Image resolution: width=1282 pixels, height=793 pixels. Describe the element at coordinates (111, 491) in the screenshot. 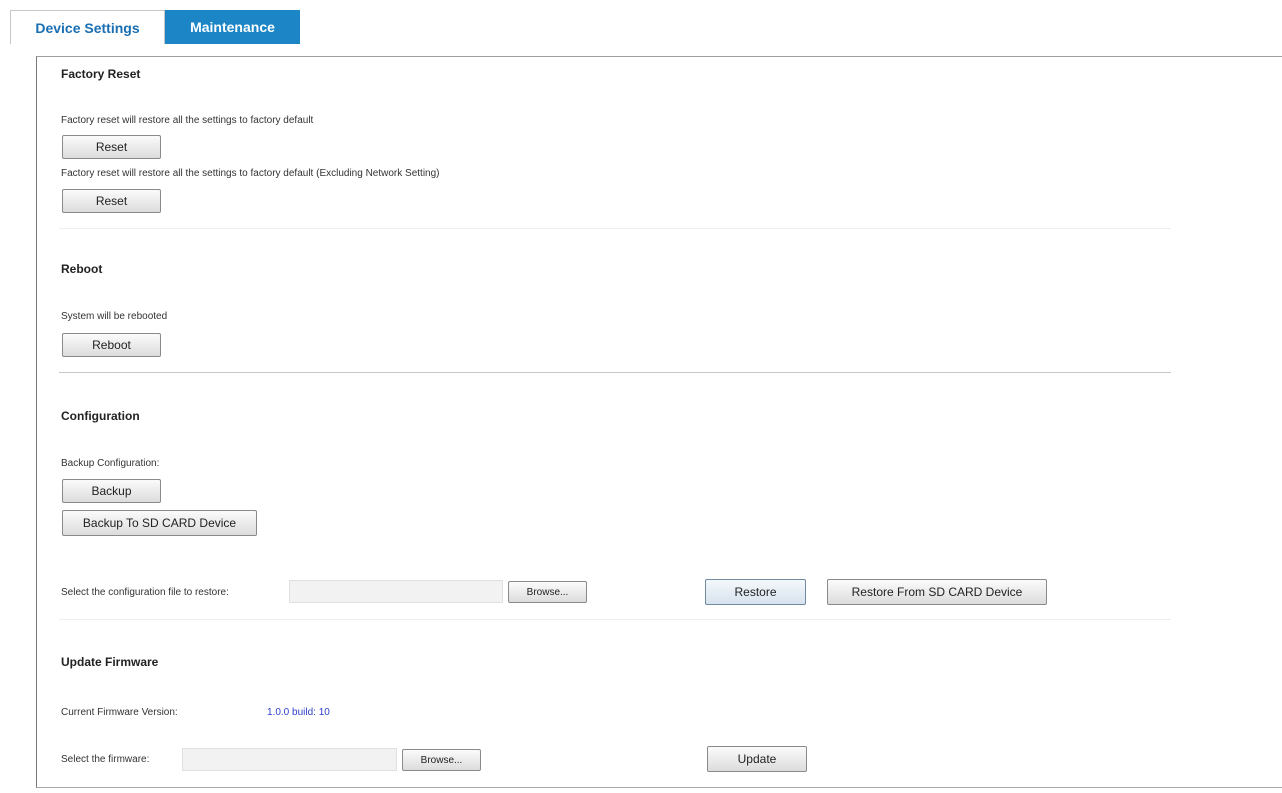

I see `backup-button: Backup` at that location.